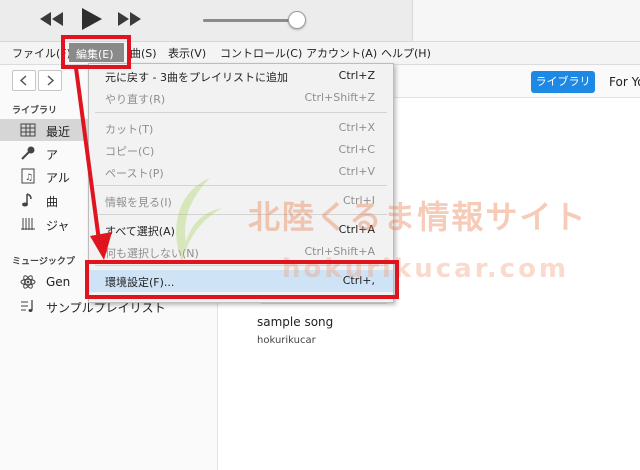  Describe the element at coordinates (96, 52) in the screenshot. I see `highlight-box-edit-menu` at that location.